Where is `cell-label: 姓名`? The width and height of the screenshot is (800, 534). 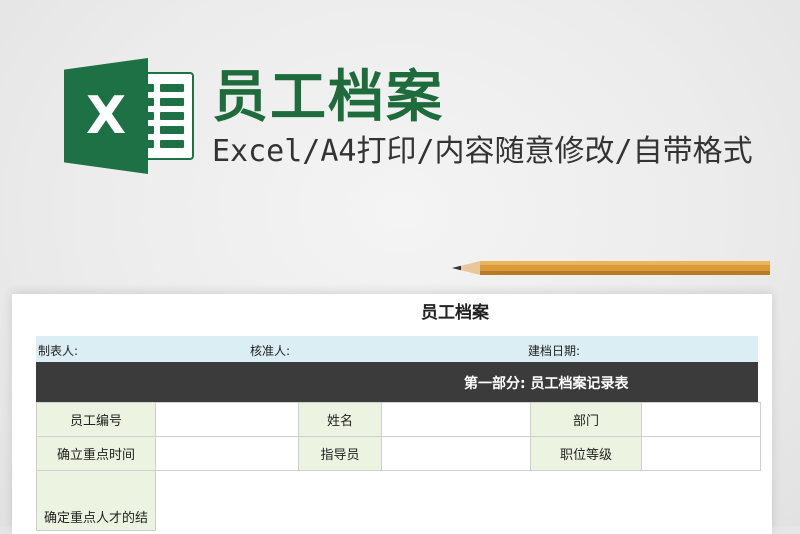
cell-label: 姓名 is located at coordinates (340, 419).